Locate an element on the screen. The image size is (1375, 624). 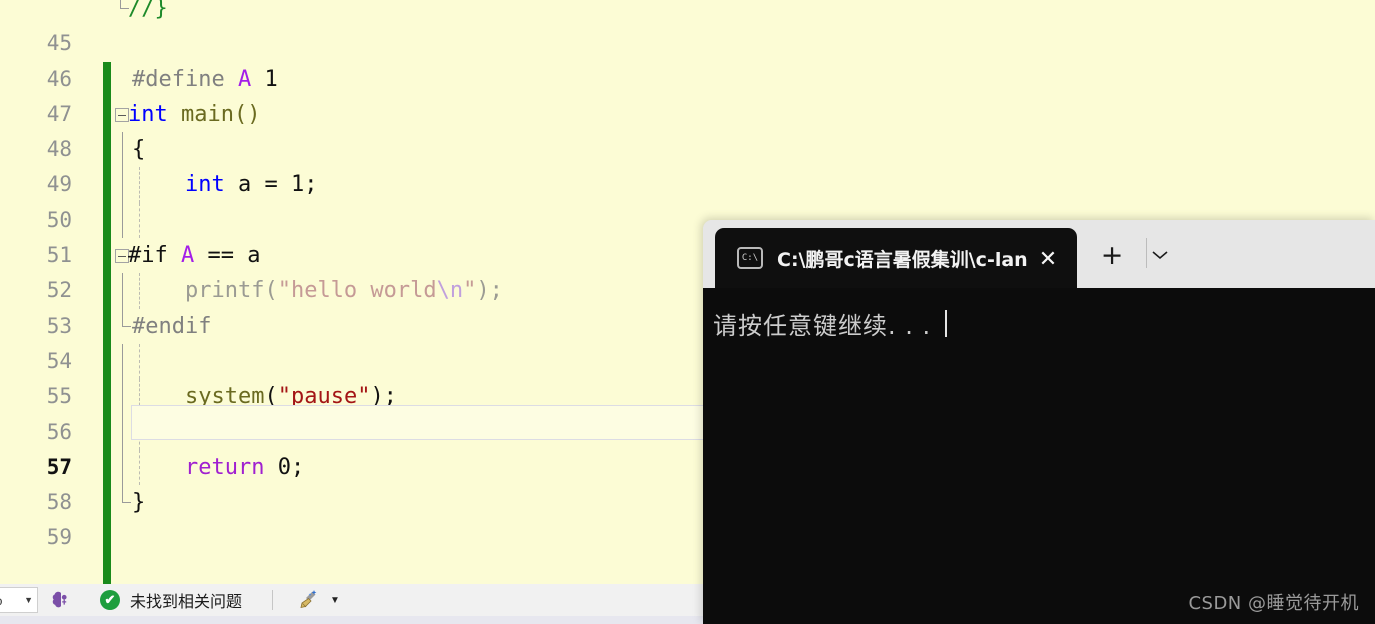
chevron-down-icon is located at coordinates (1160, 255).